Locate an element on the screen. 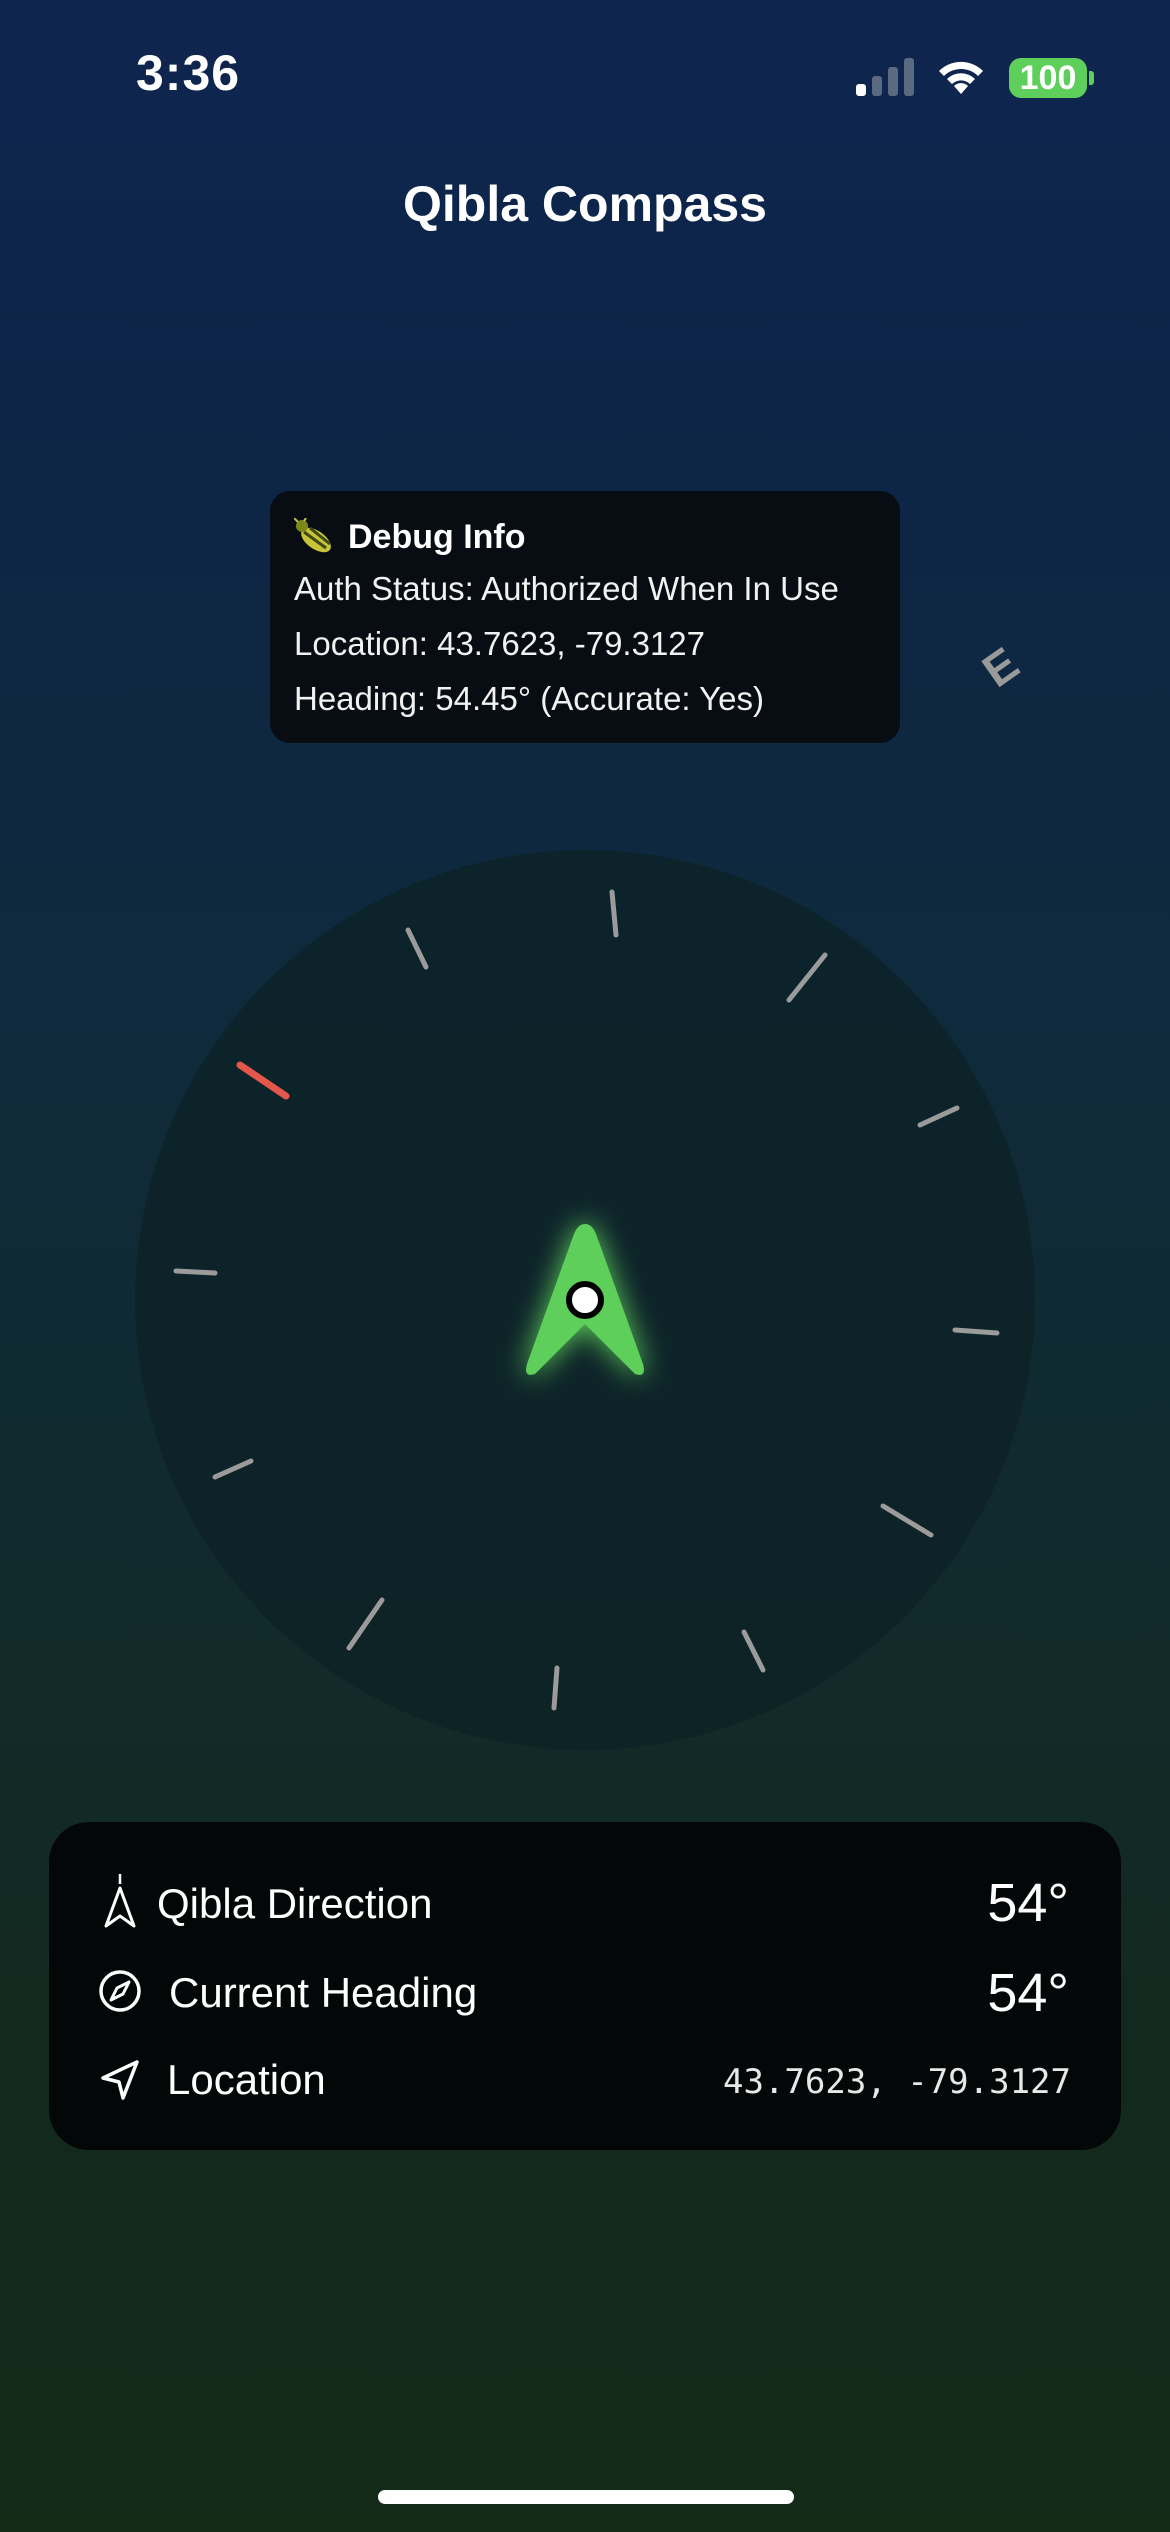 This screenshot has height=2532, width=1170. debug-location: Location: 43.7623, -79.3127 is located at coordinates (500, 643).